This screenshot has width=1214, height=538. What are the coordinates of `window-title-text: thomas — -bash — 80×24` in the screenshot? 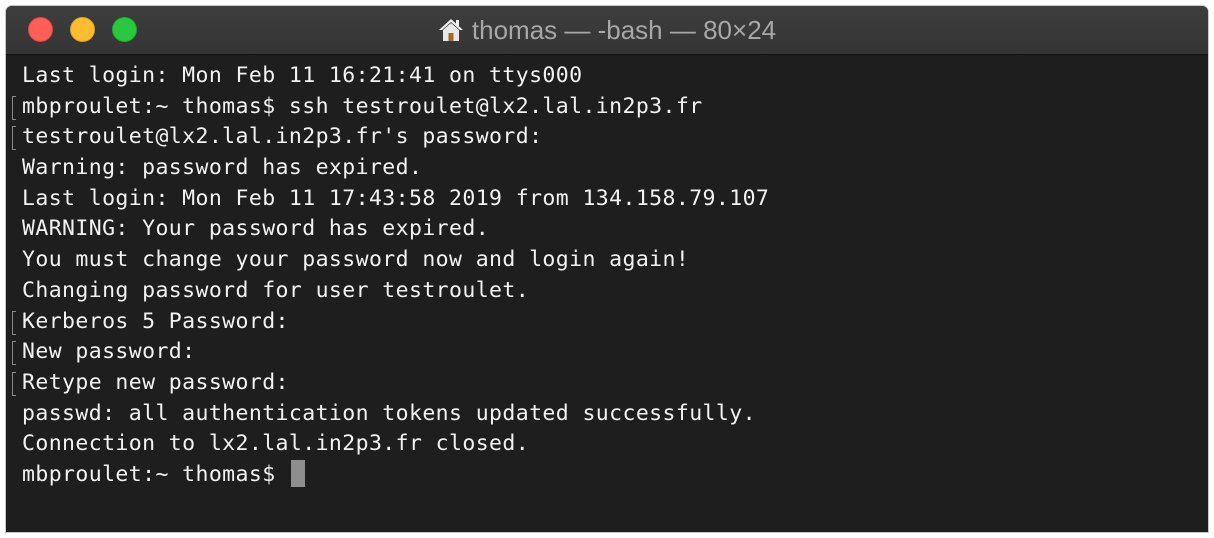 It's located at (624, 30).